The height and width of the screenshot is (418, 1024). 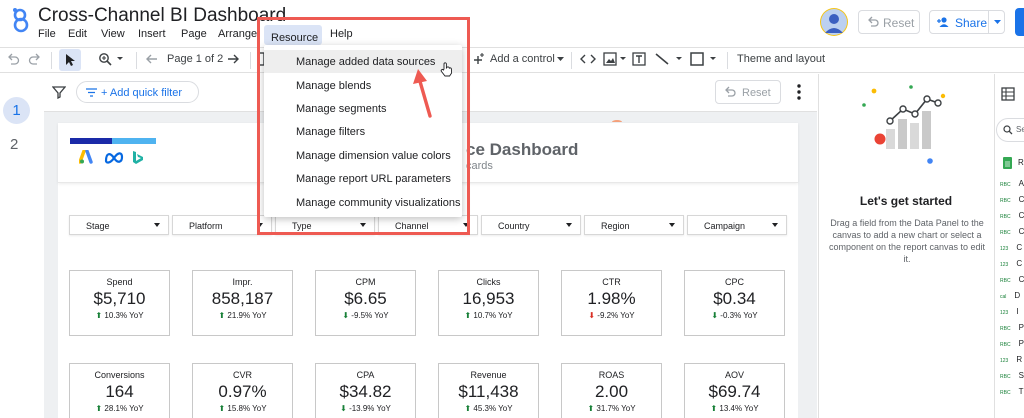 I want to click on data-field-row: RBC S, so click(x=1012, y=375).